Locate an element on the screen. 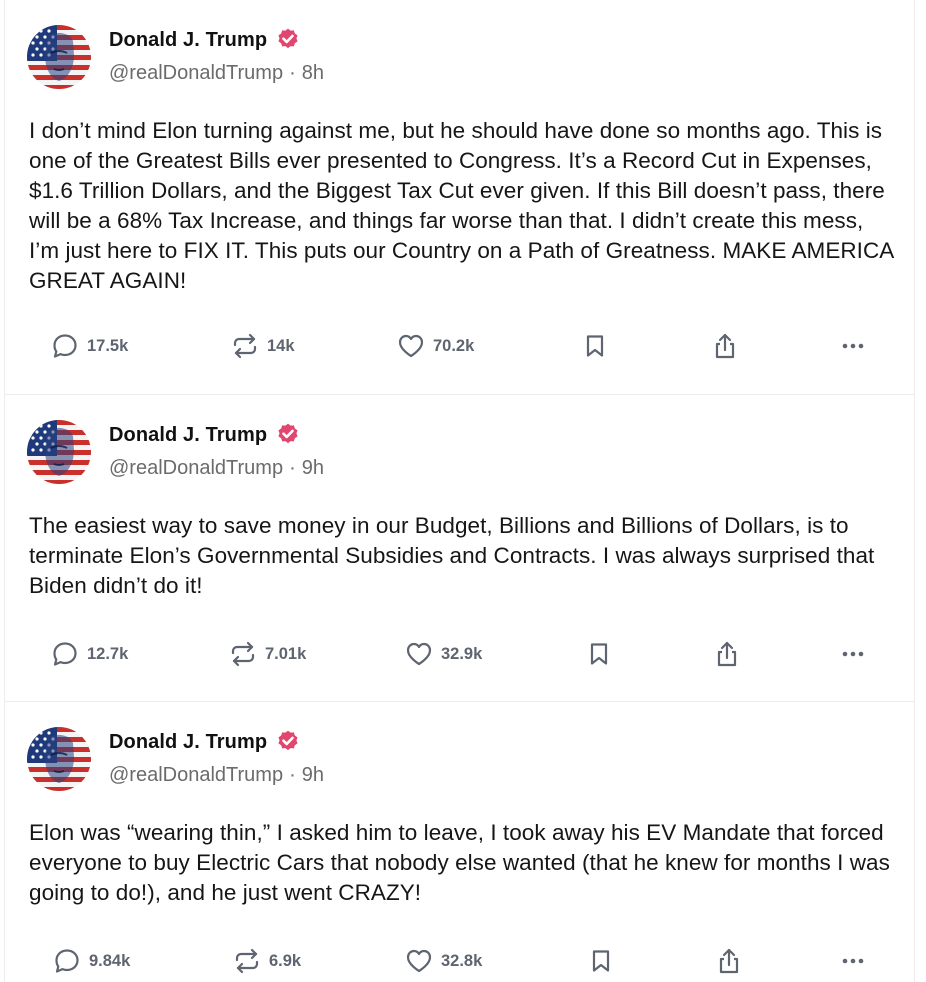 The width and height of the screenshot is (926, 982). like-count: 70.2k is located at coordinates (454, 345).